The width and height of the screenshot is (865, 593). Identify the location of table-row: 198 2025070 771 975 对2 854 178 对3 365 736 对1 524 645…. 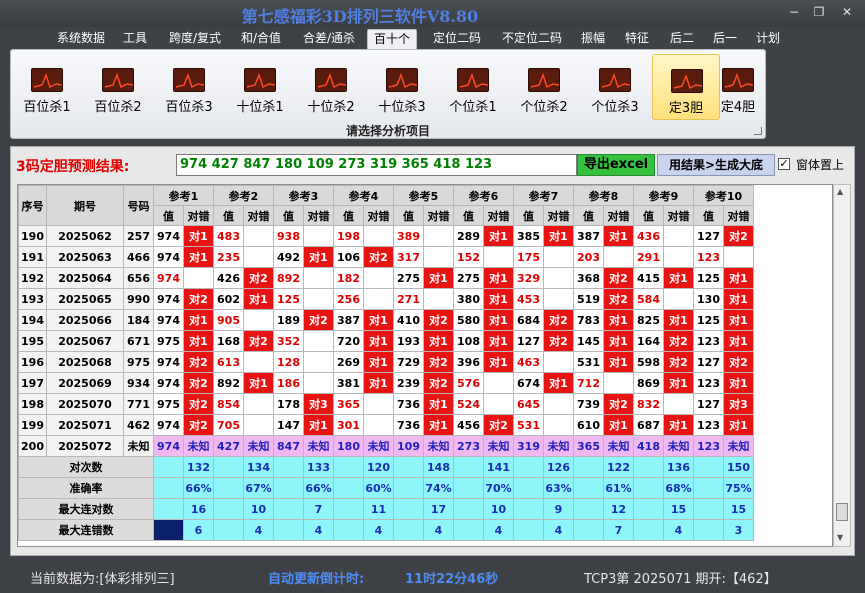
(386, 404).